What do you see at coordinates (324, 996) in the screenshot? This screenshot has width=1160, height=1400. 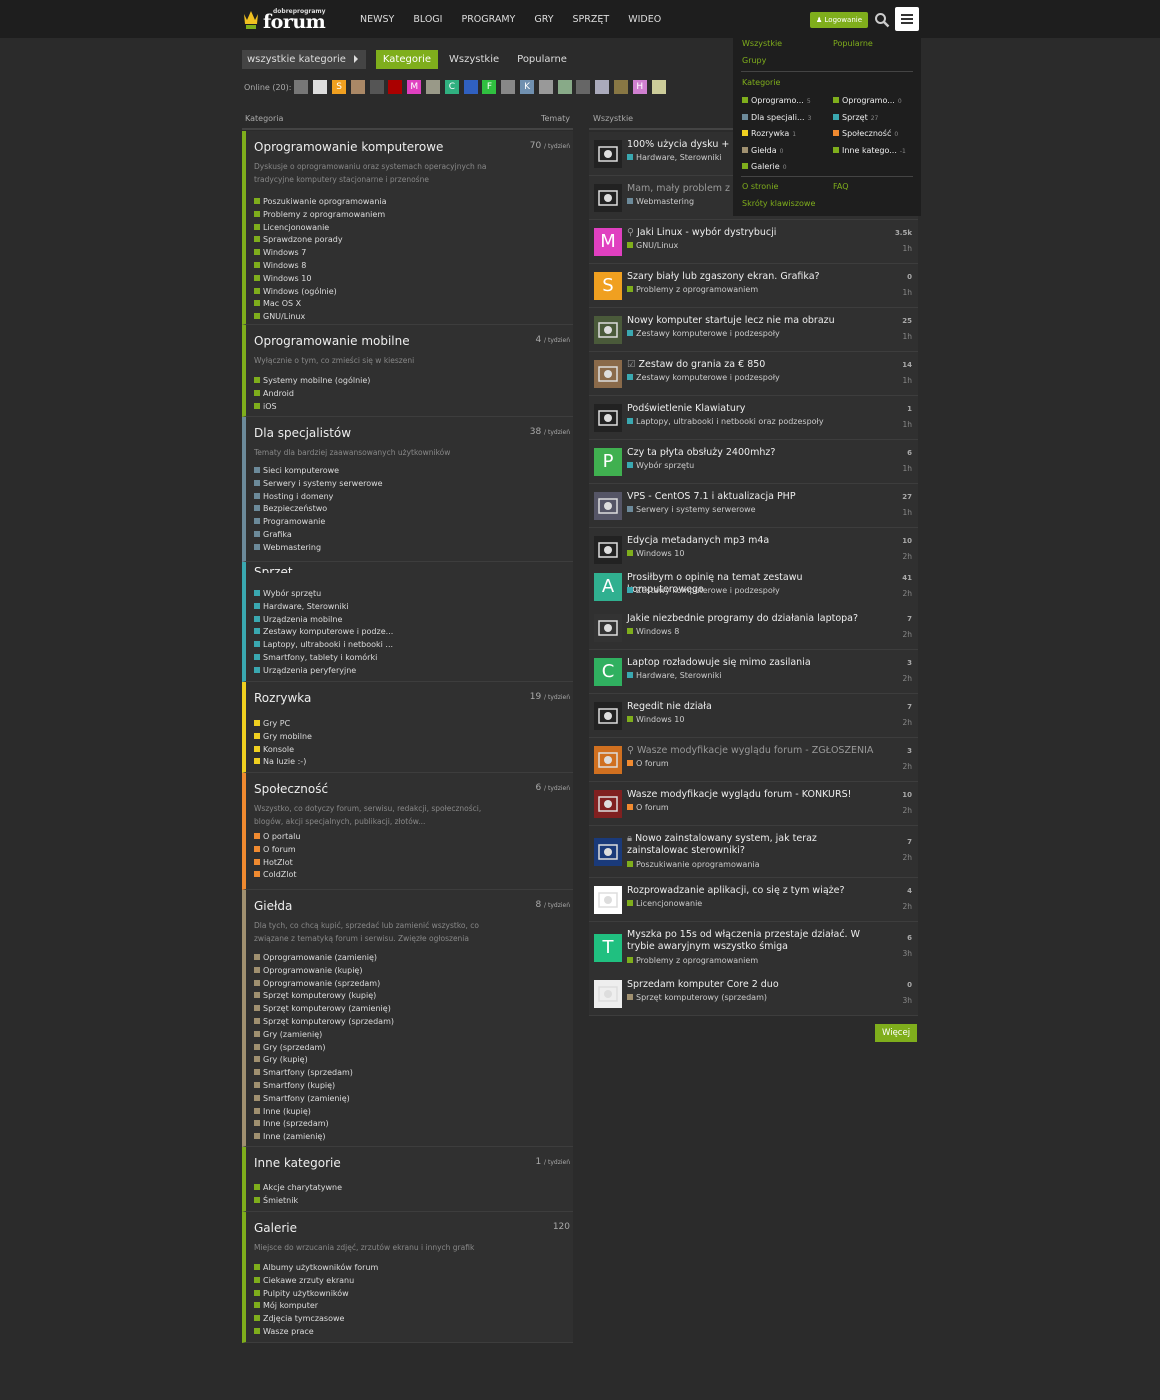 I see `subcategory-link: Sprzęt komputerowy (kupię)` at bounding box center [324, 996].